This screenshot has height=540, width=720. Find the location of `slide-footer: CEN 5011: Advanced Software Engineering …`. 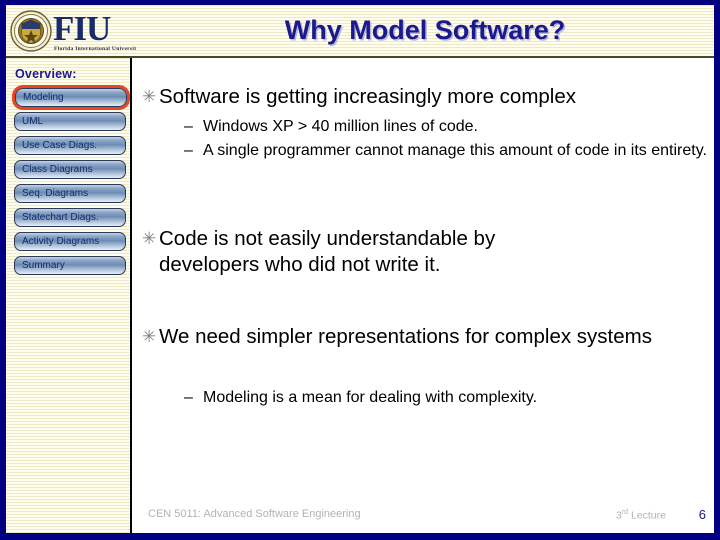

slide-footer: CEN 5011: Advanced Software Engineering … is located at coordinates (423, 517).